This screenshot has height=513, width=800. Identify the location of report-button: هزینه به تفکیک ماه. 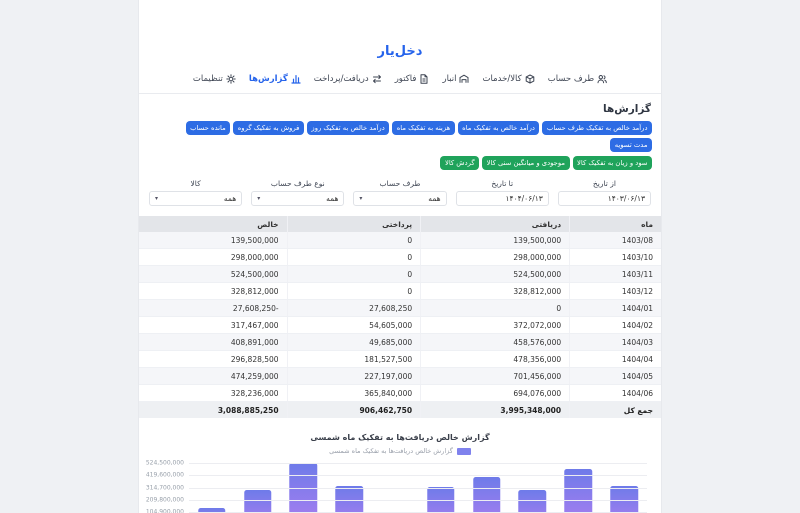
(423, 128).